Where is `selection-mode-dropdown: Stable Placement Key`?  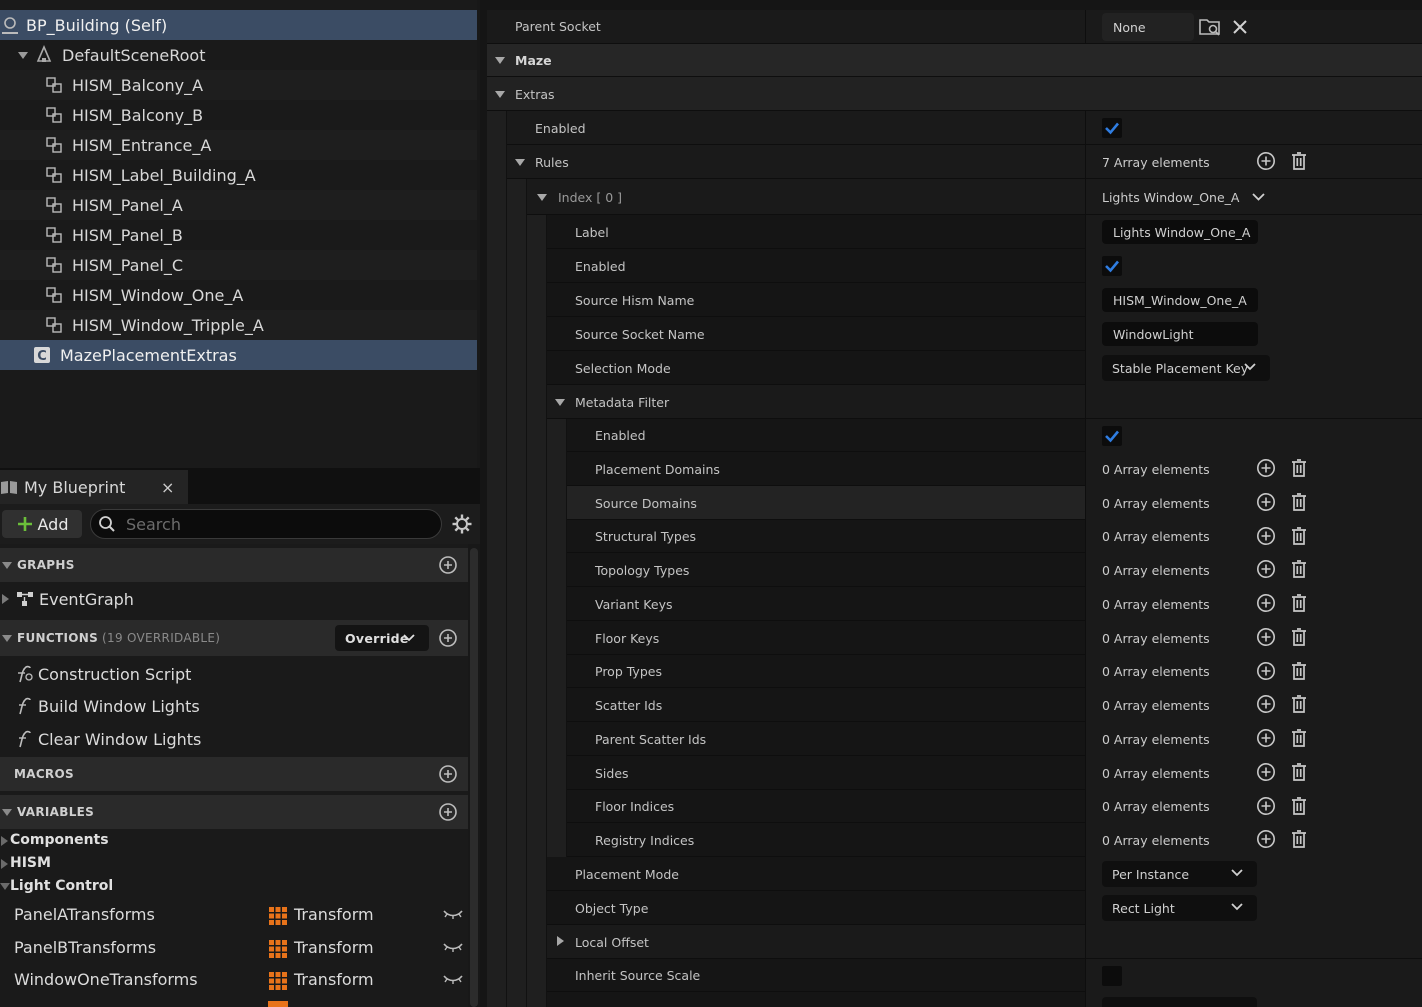
selection-mode-dropdown: Stable Placement Key is located at coordinates (1186, 368).